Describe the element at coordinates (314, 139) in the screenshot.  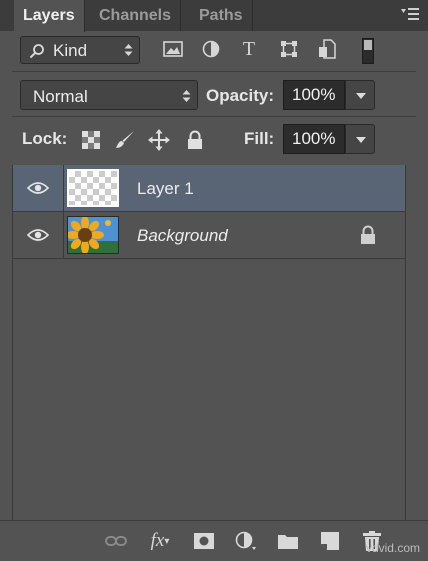
I see `fill-input: 100%` at that location.